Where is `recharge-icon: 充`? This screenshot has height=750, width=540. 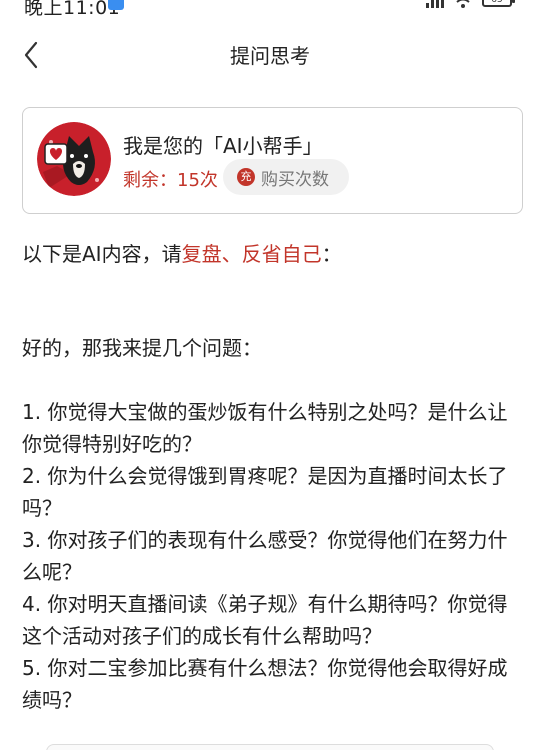
recharge-icon: 充 is located at coordinates (246, 177).